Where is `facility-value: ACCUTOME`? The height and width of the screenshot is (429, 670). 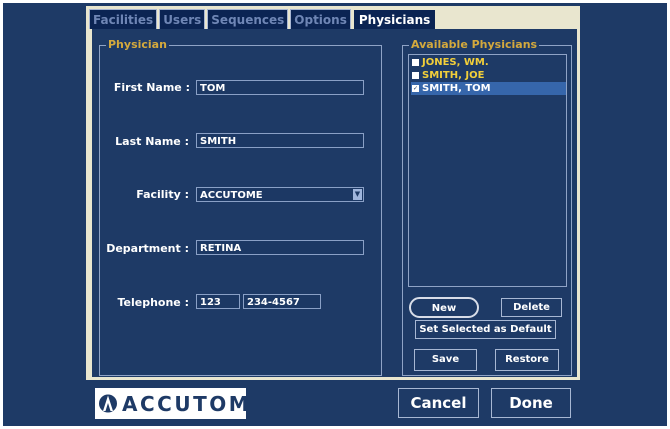
facility-value: ACCUTOME is located at coordinates (231, 195).